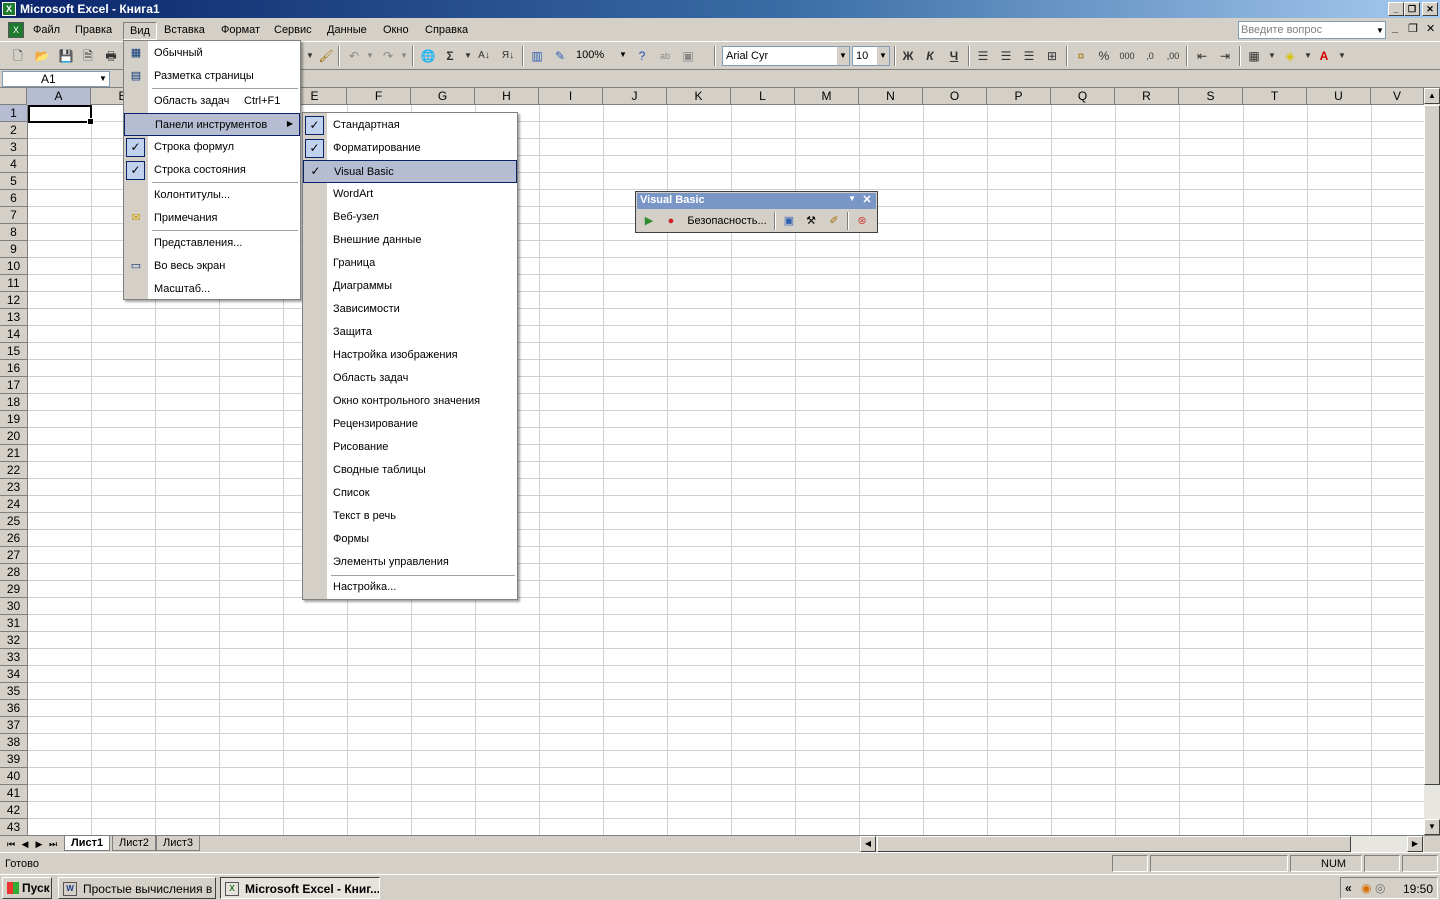 The image size is (1440, 900). What do you see at coordinates (410, 217) in the screenshot?
I see `submenu-item-web: Веб-узел` at bounding box center [410, 217].